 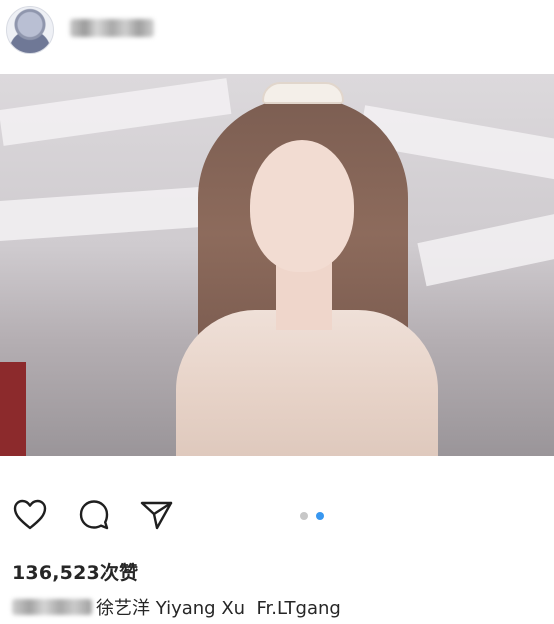 I want to click on comment-bubble-icon, so click(x=94, y=515).